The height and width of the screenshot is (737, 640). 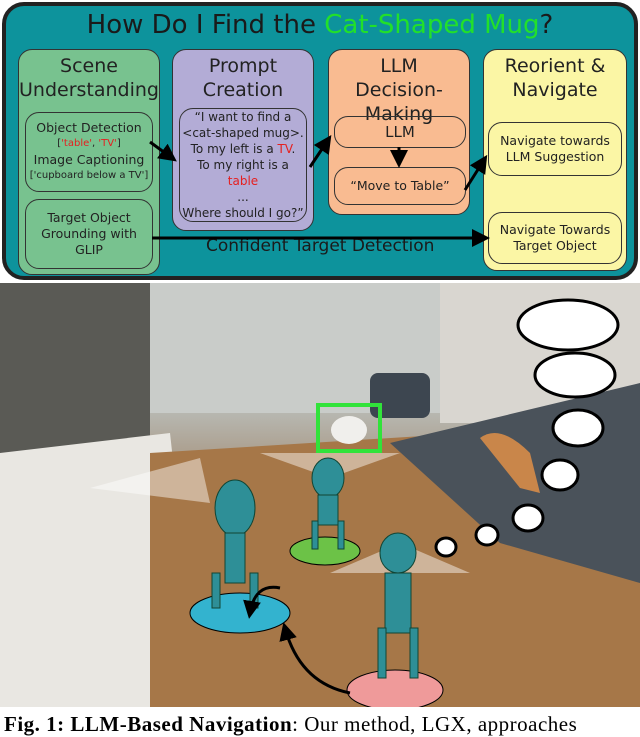 I want to click on prompt-heading: Prompt Creation, so click(x=243, y=78).